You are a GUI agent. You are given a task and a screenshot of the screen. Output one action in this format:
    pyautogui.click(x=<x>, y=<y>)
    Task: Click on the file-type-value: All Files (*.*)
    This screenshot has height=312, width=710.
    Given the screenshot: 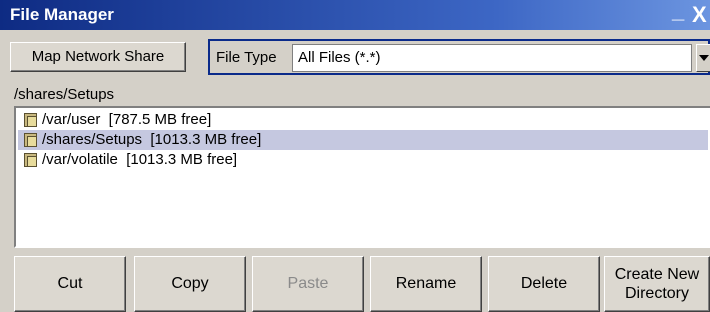 What is the action you would take?
    pyautogui.click(x=339, y=57)
    